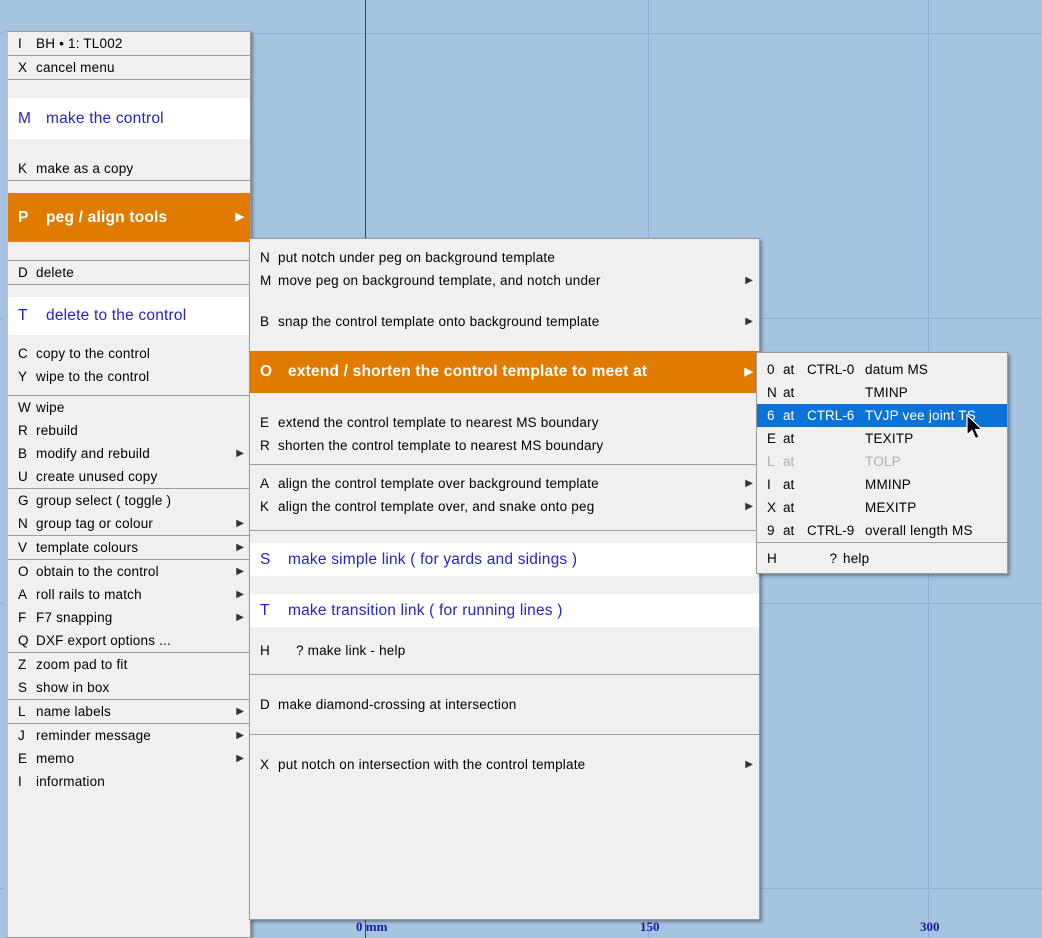  I want to click on menu-item-rebuild: R rebuild, so click(129, 430).